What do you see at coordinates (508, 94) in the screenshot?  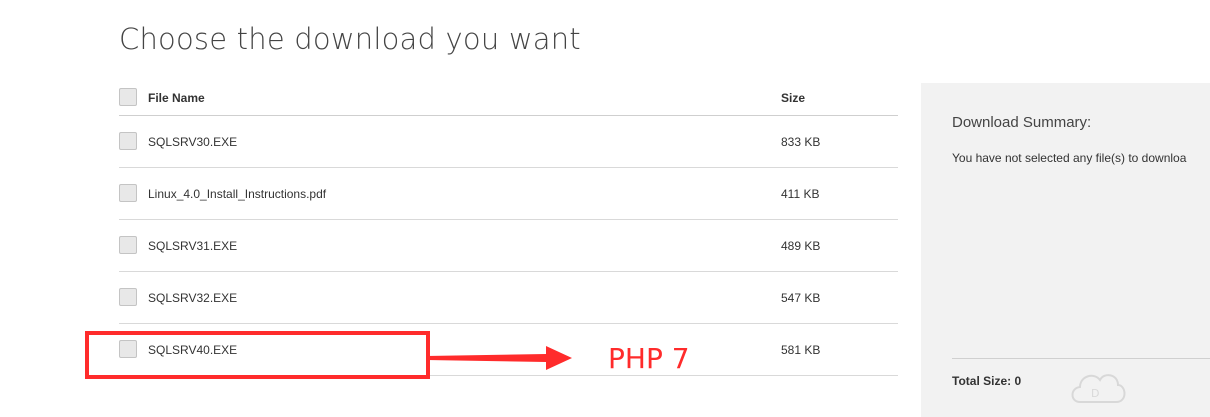 I see `table-header-row: File Name Size` at bounding box center [508, 94].